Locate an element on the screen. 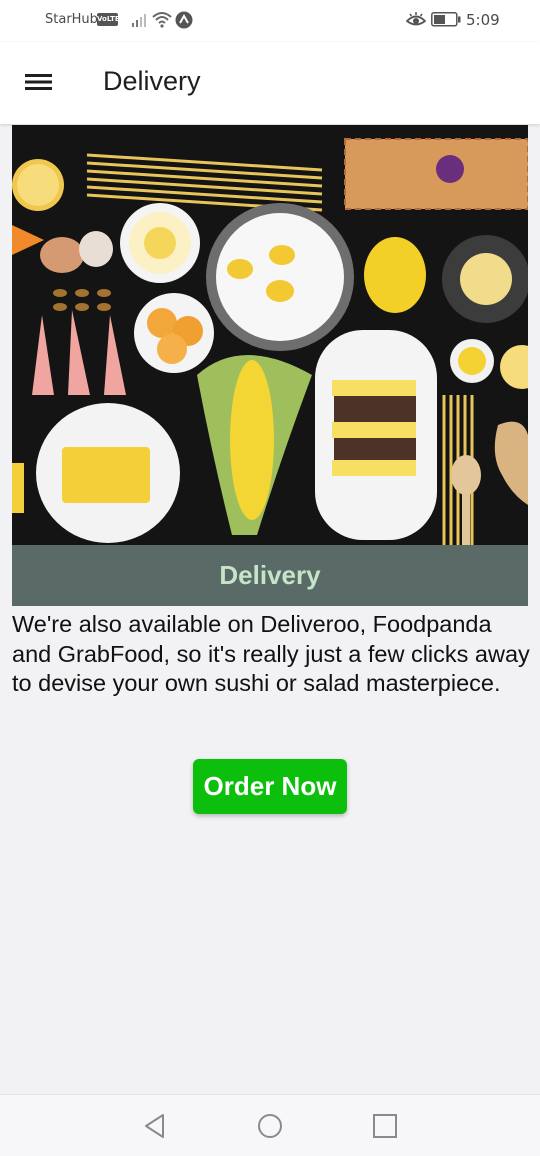 This screenshot has height=1156, width=540. back-icon is located at coordinates (155, 1126).